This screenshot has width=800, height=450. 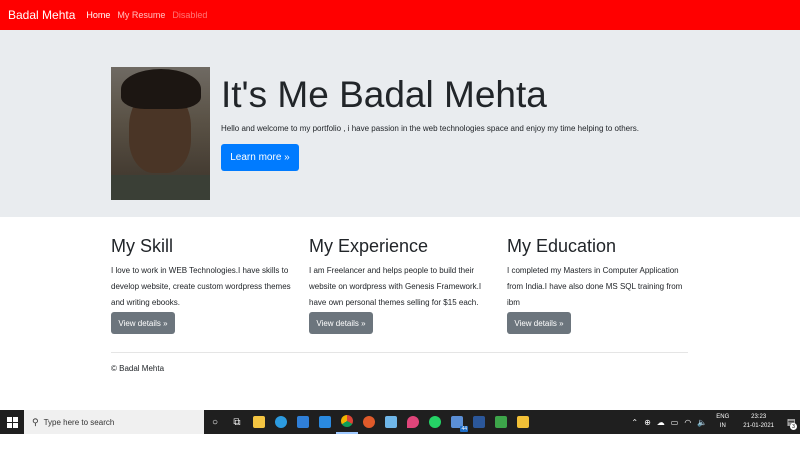 I want to click on learn-more-button: Learn more », so click(x=260, y=157).